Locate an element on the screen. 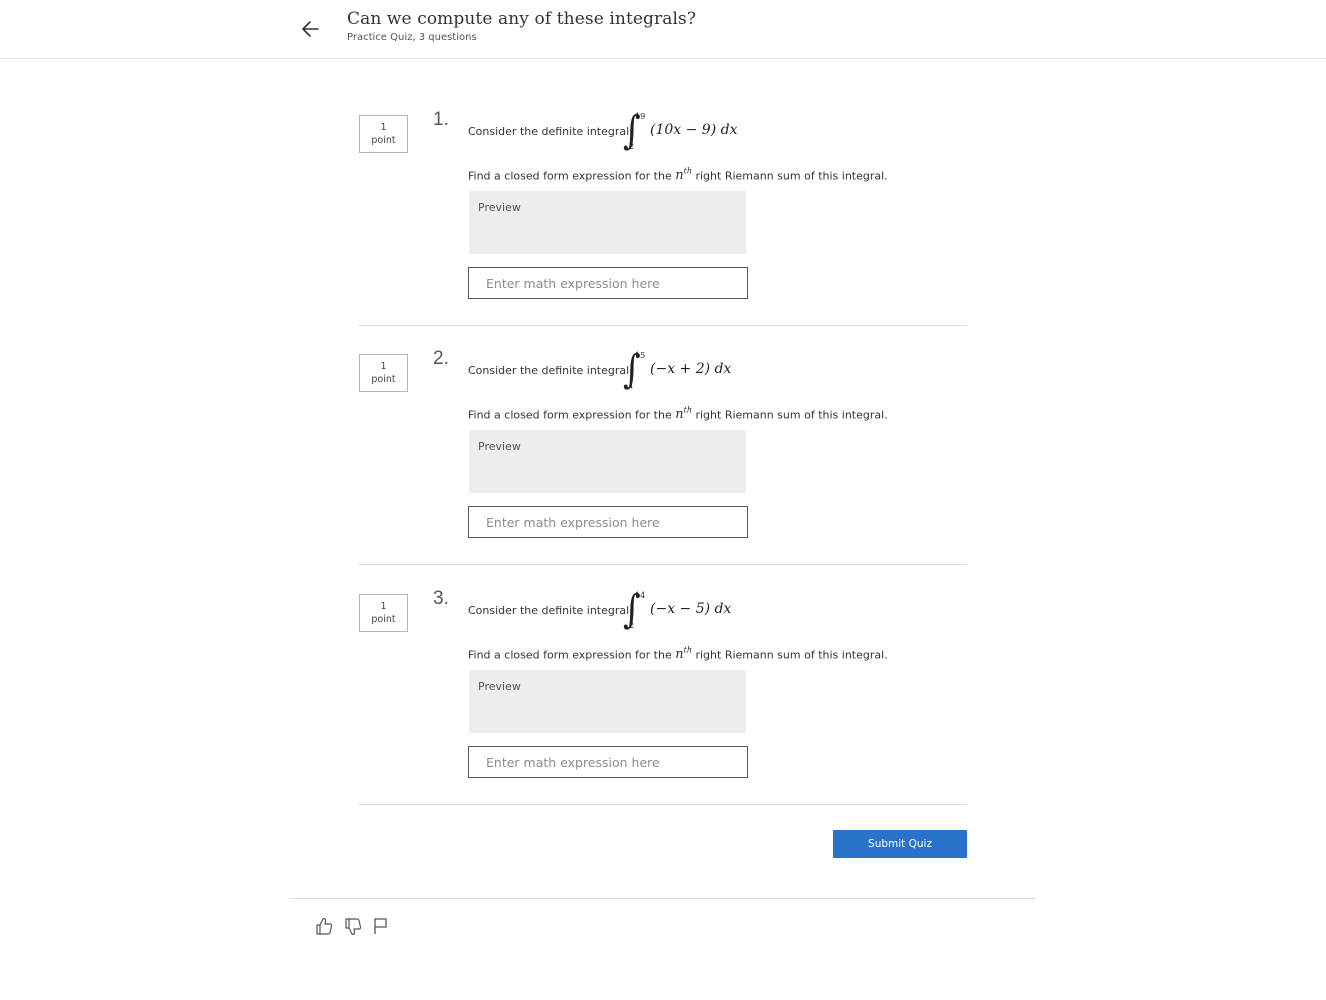 This screenshot has height=1000, width=1326. submit-quiz-button: Submit Quiz is located at coordinates (900, 844).